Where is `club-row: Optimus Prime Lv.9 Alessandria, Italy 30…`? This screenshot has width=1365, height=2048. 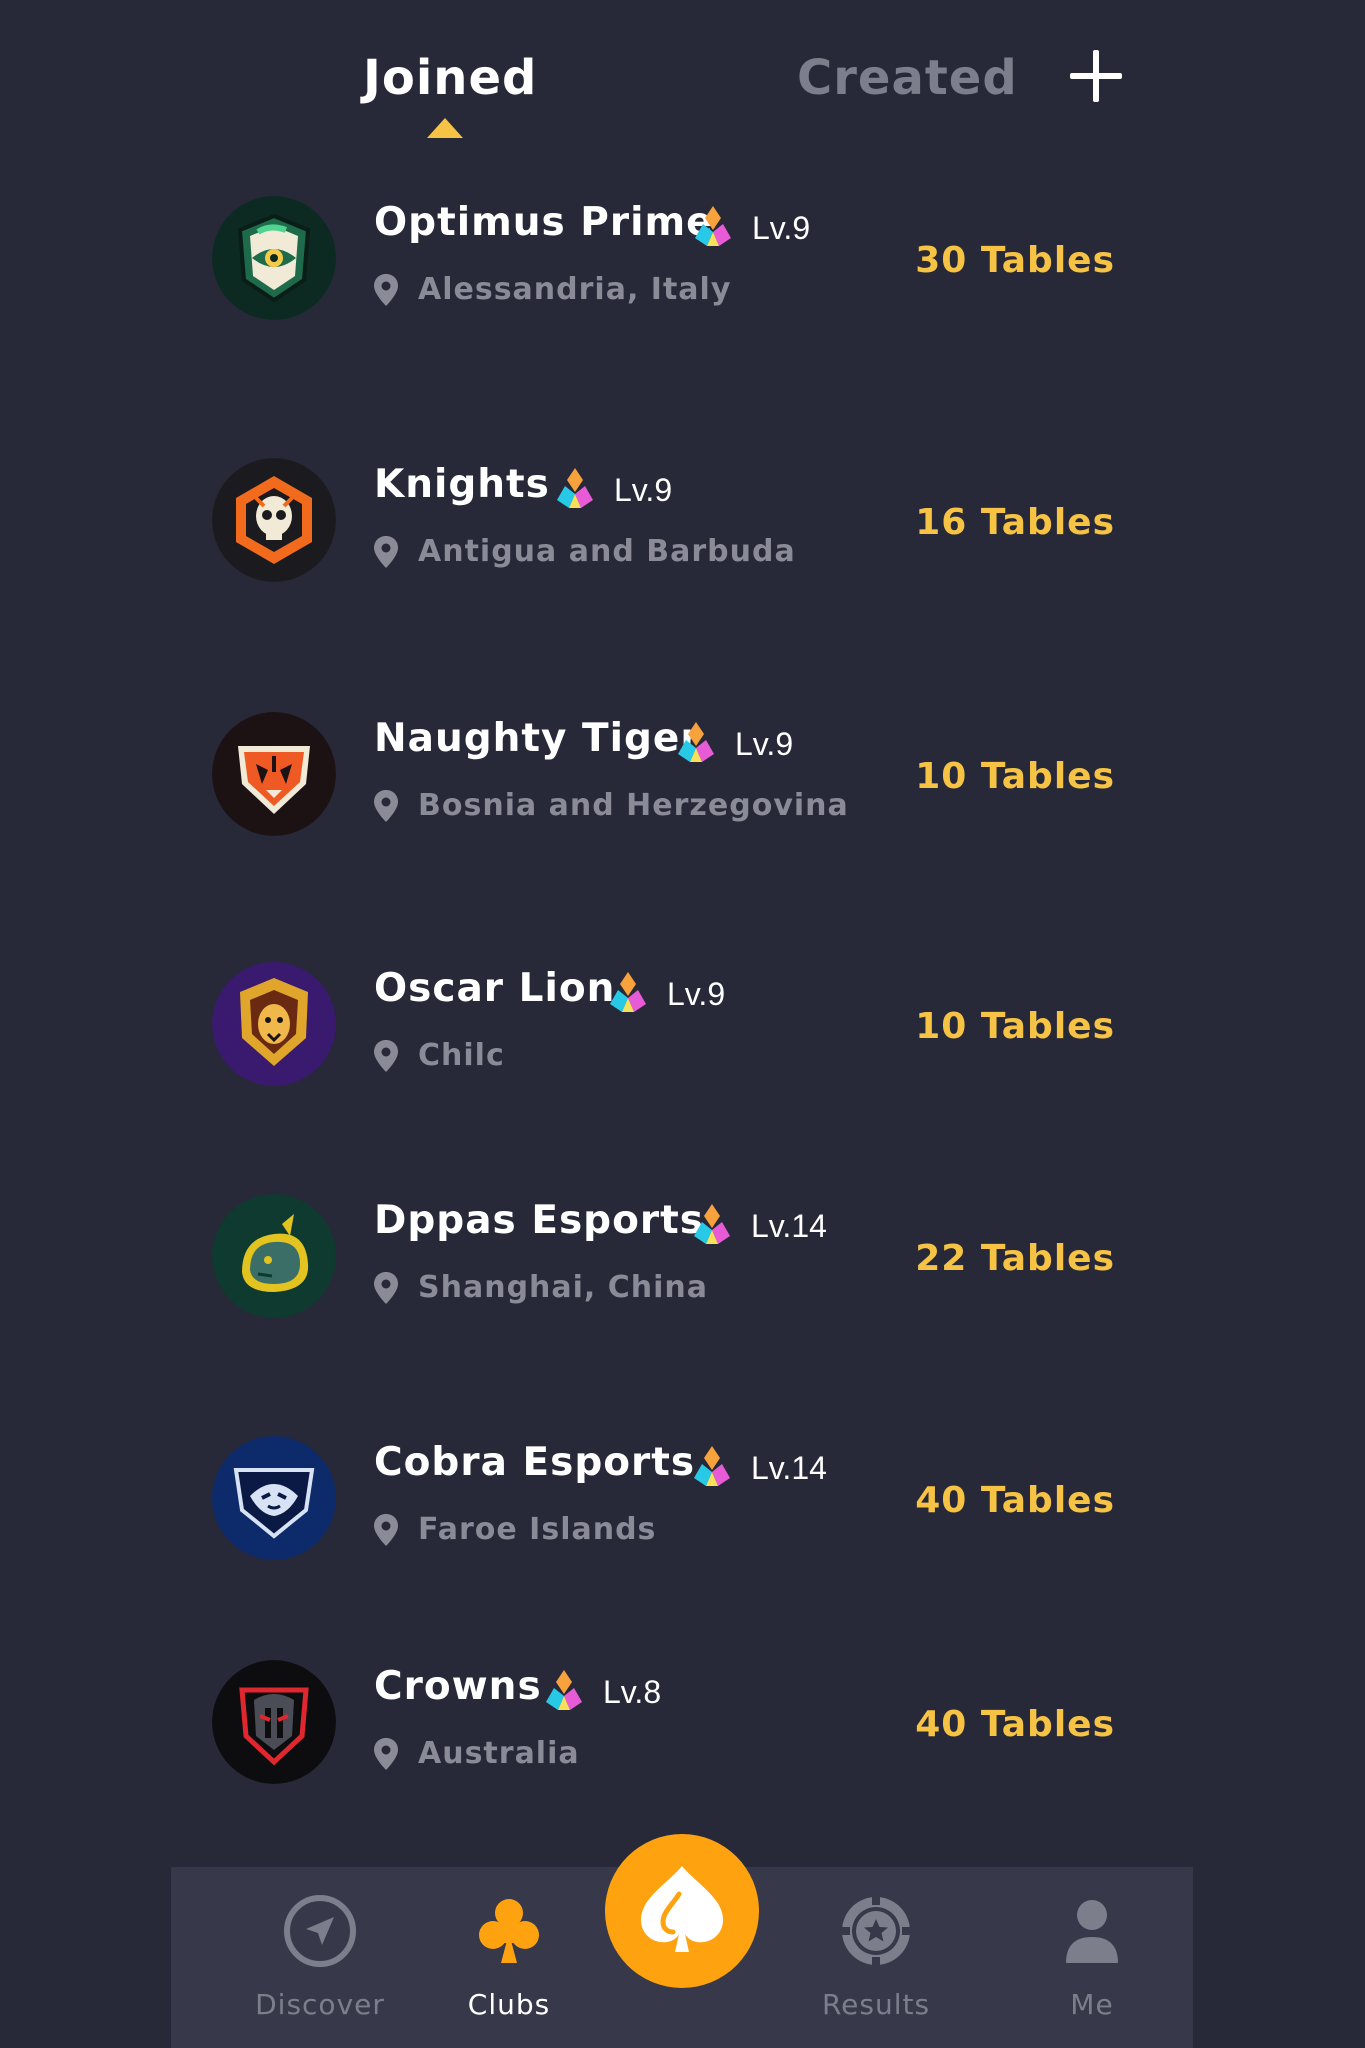 club-row: Optimus Prime Lv.9 Alessandria, Italy 30… is located at coordinates (682, 276).